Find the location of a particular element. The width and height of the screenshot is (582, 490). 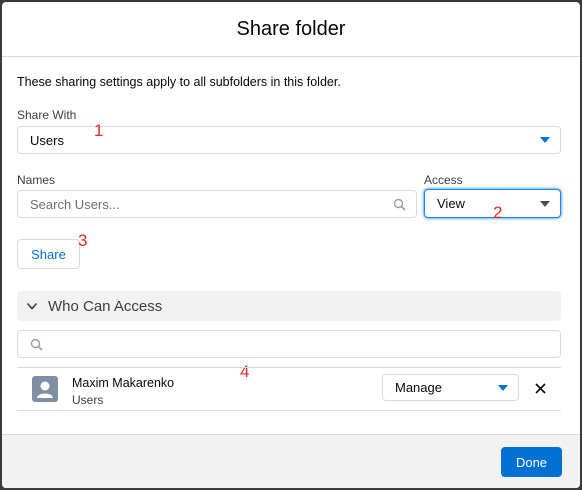

modal-footer: Done is located at coordinates (291, 461).